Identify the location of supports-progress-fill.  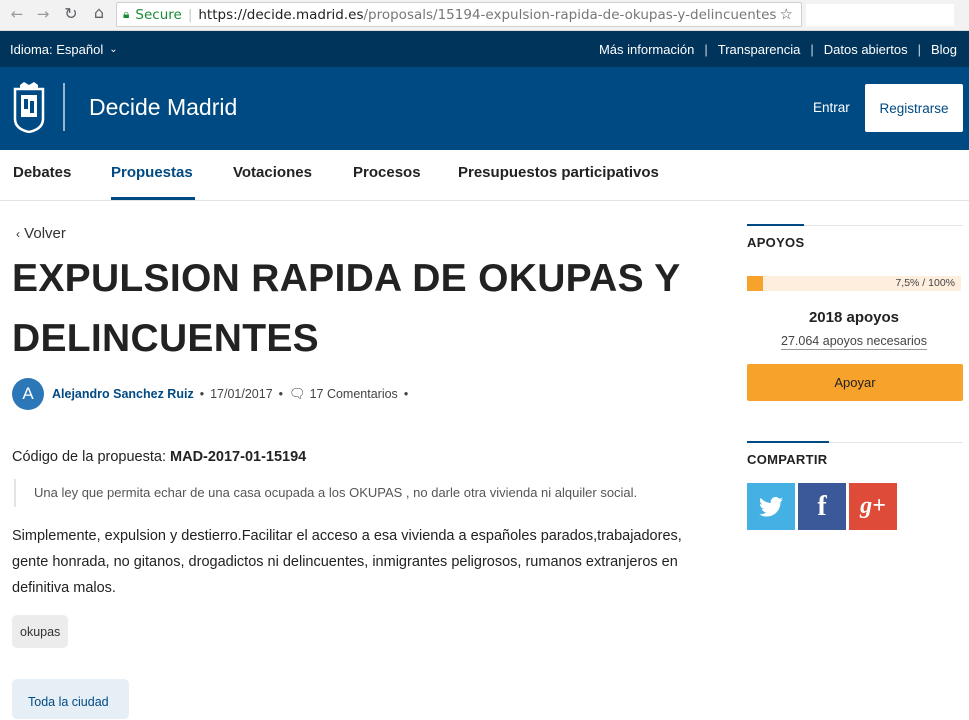
(755, 283).